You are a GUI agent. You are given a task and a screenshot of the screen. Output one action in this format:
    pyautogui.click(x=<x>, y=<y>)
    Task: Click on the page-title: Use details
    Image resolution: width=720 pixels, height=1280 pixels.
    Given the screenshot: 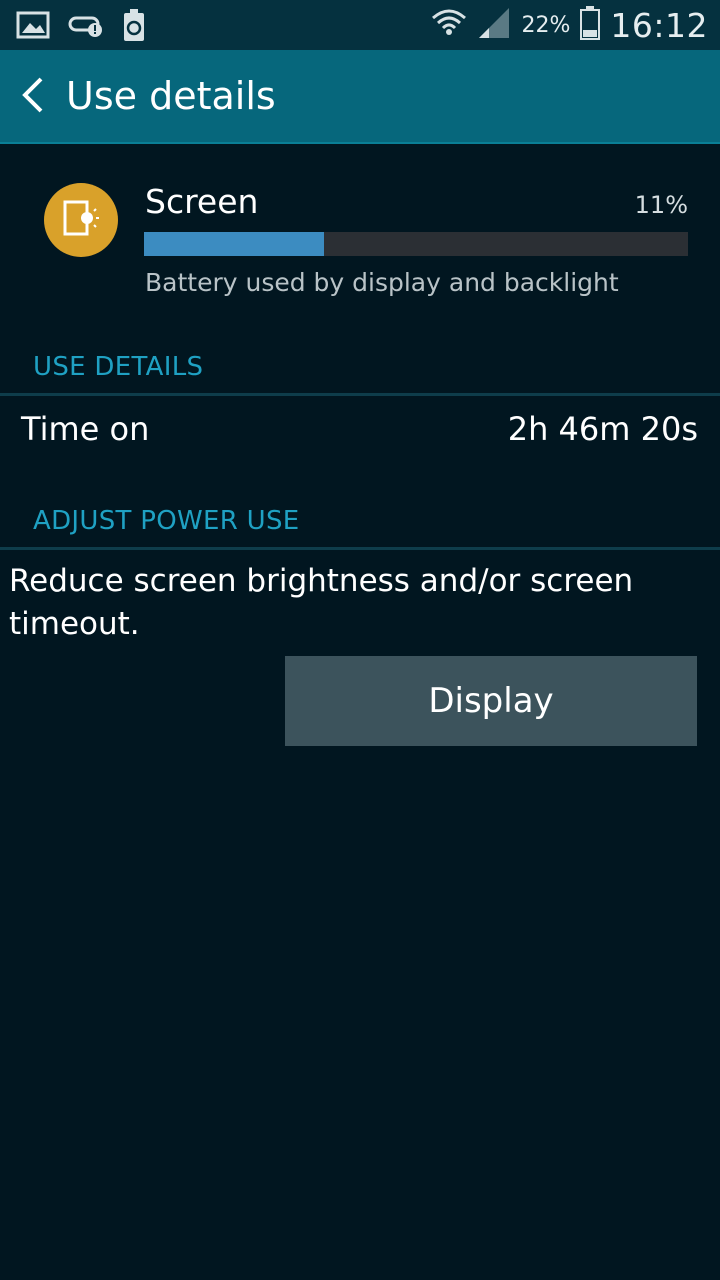 What is the action you would take?
    pyautogui.click(x=171, y=96)
    